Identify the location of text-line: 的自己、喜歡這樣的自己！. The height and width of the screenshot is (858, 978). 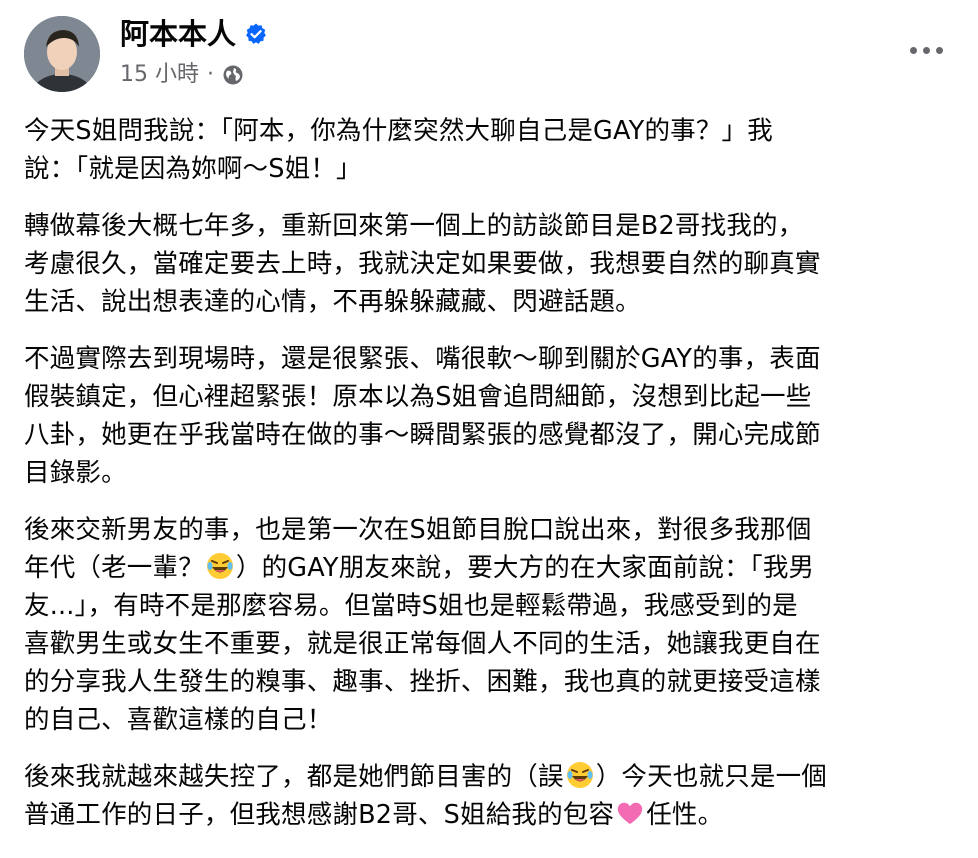
(178, 720).